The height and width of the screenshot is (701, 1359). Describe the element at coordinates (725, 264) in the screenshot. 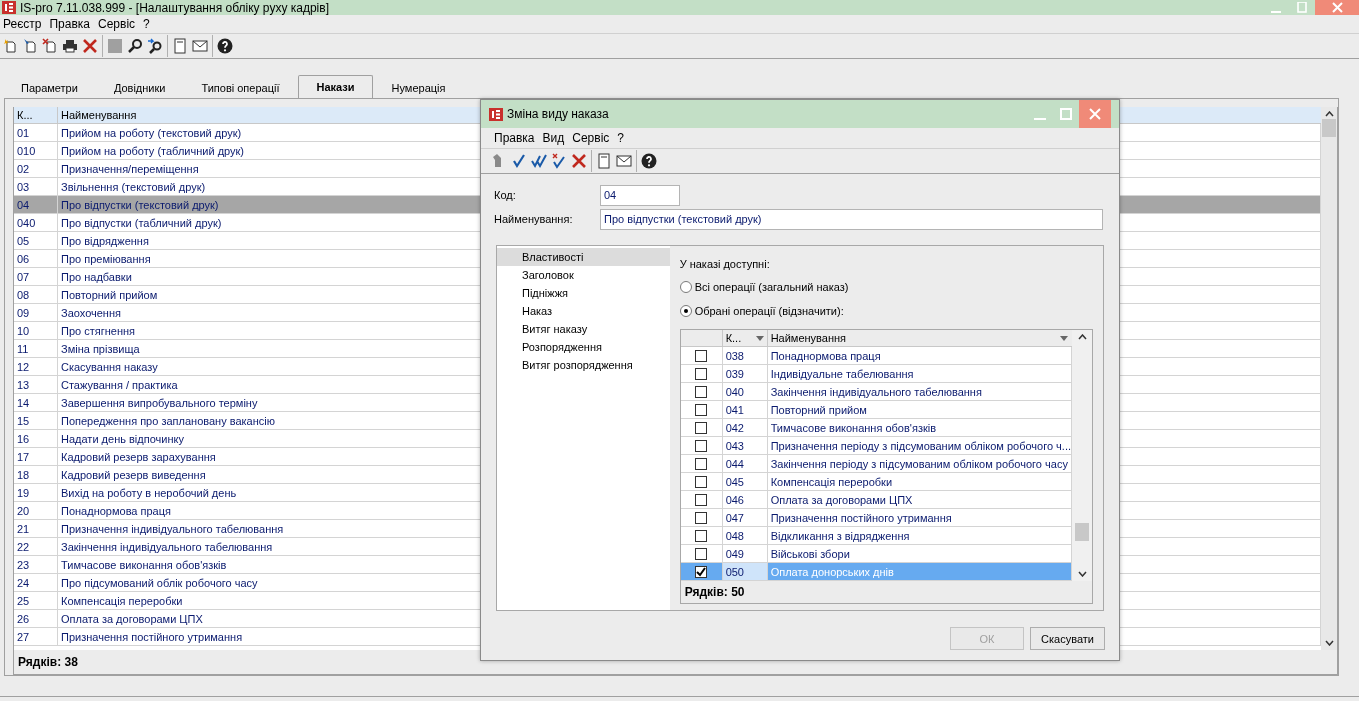

I see `section-label: У наказі доступні:` at that location.